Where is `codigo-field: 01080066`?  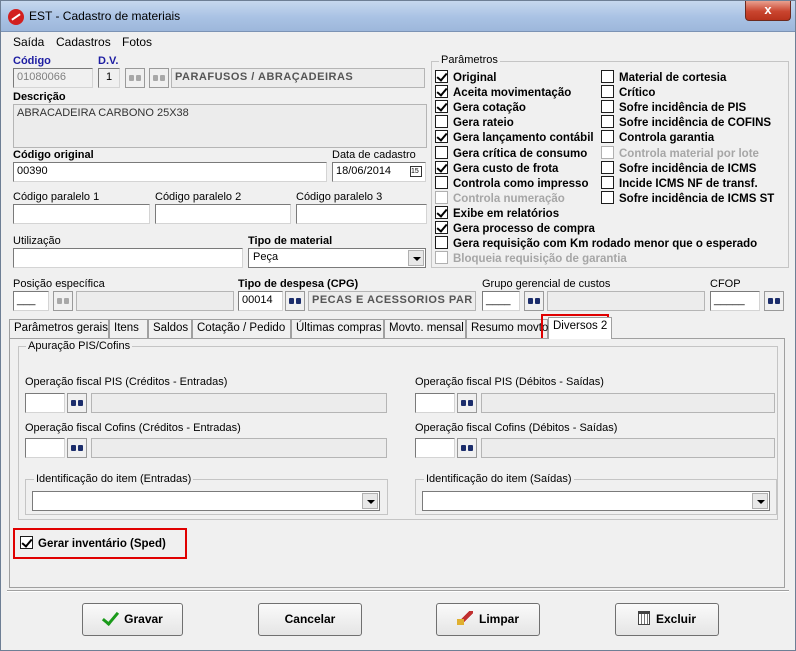 codigo-field: 01080066 is located at coordinates (53, 78).